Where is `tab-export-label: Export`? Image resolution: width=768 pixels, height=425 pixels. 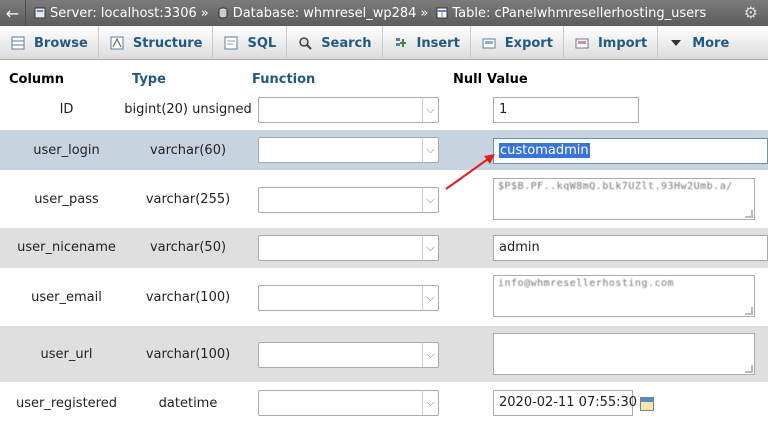
tab-export-label: Export is located at coordinates (528, 43).